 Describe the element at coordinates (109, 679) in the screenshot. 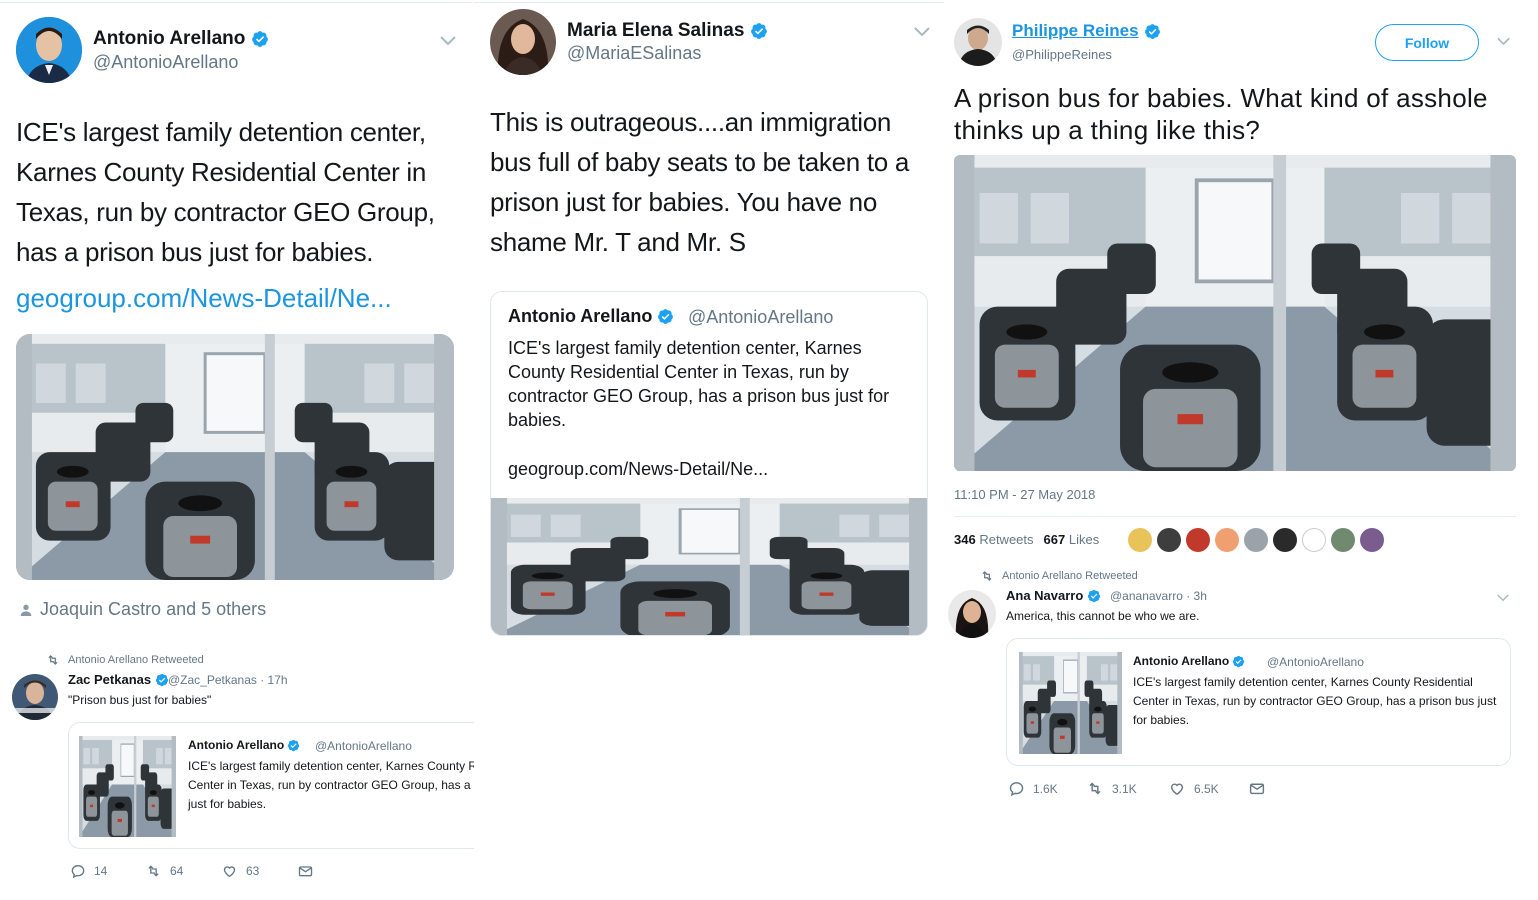

I see `sub-author-name-text: Zac Petkanas` at that location.